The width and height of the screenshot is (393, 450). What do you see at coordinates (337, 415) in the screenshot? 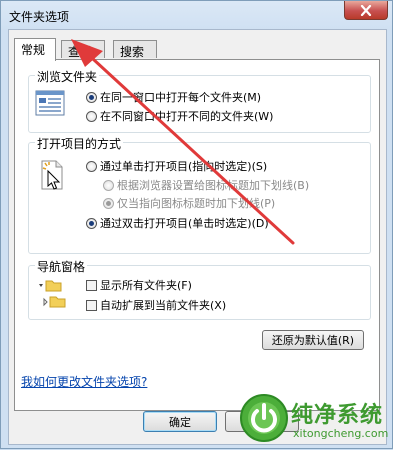
I see `watermark-brand: 纯净系统` at bounding box center [337, 415].